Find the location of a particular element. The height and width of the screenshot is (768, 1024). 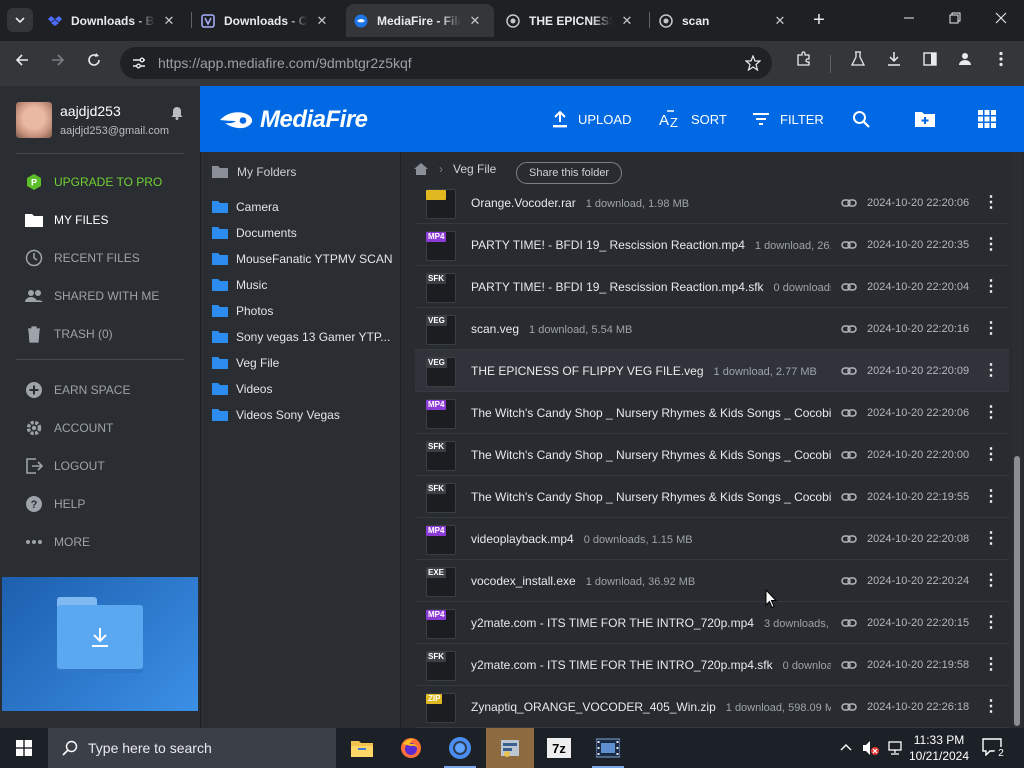

tab-the-epicness: THE EPICNESS ✕ is located at coordinates (573, 20).